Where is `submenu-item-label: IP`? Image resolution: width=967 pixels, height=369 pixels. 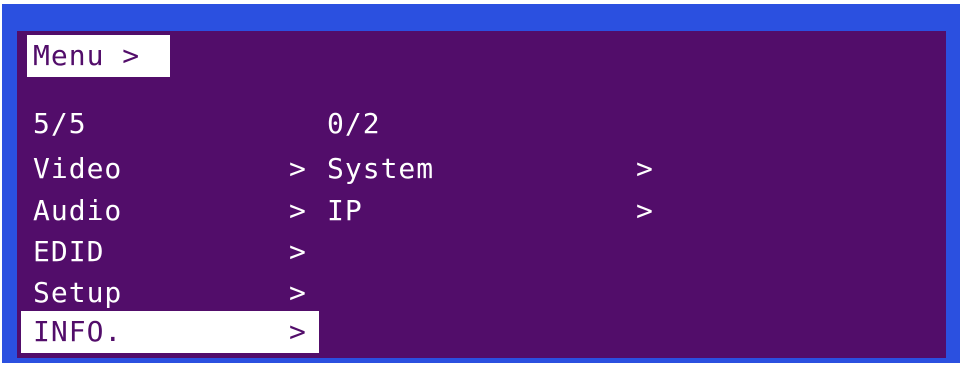 submenu-item-label: IP is located at coordinates (345, 210).